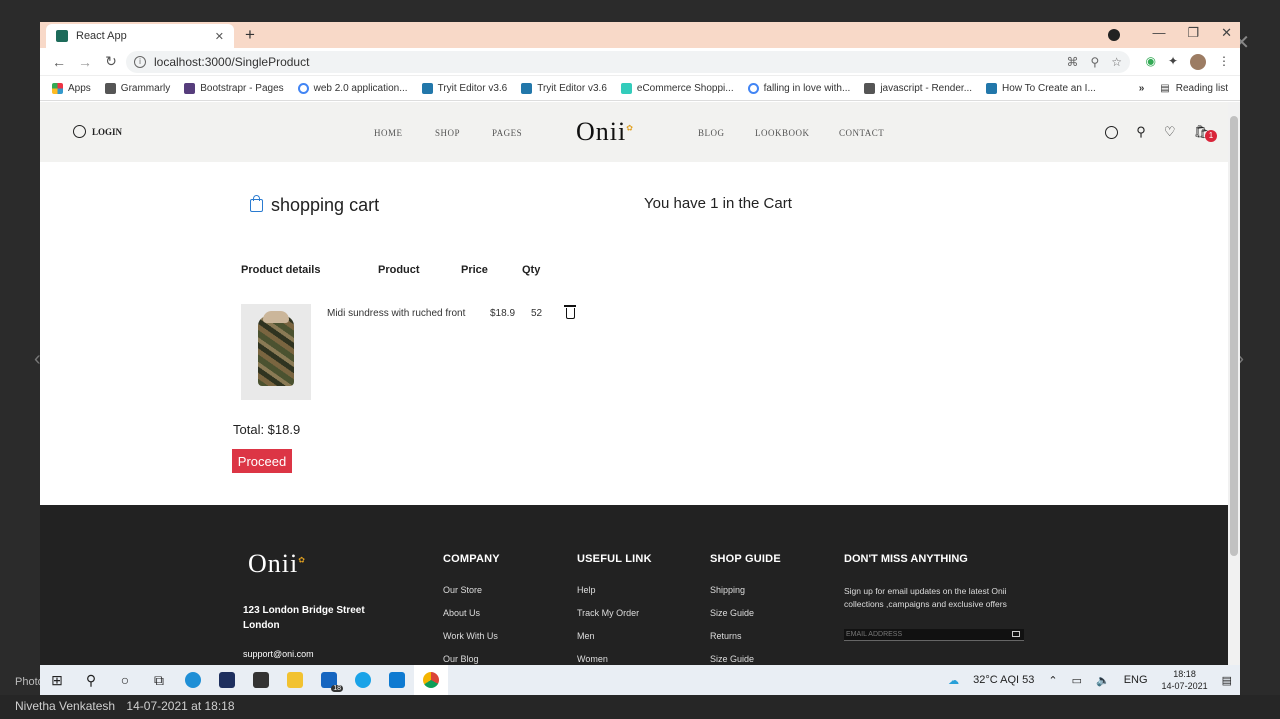 This screenshot has height=719, width=1280. What do you see at coordinates (234, 88) in the screenshot?
I see `bookmark-item: Bootstrapr - Pages` at bounding box center [234, 88].